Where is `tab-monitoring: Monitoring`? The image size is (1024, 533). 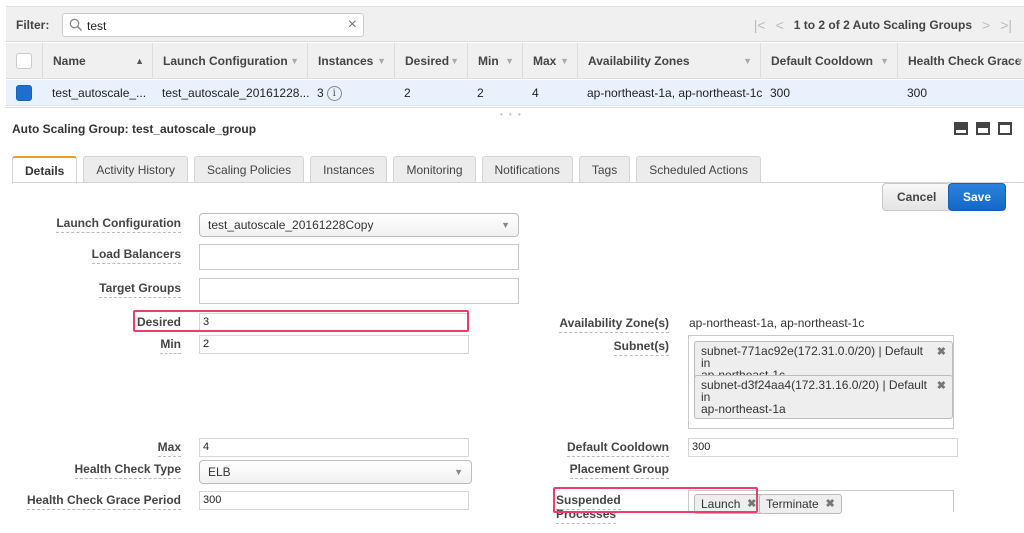 tab-monitoring: Monitoring is located at coordinates (434, 169).